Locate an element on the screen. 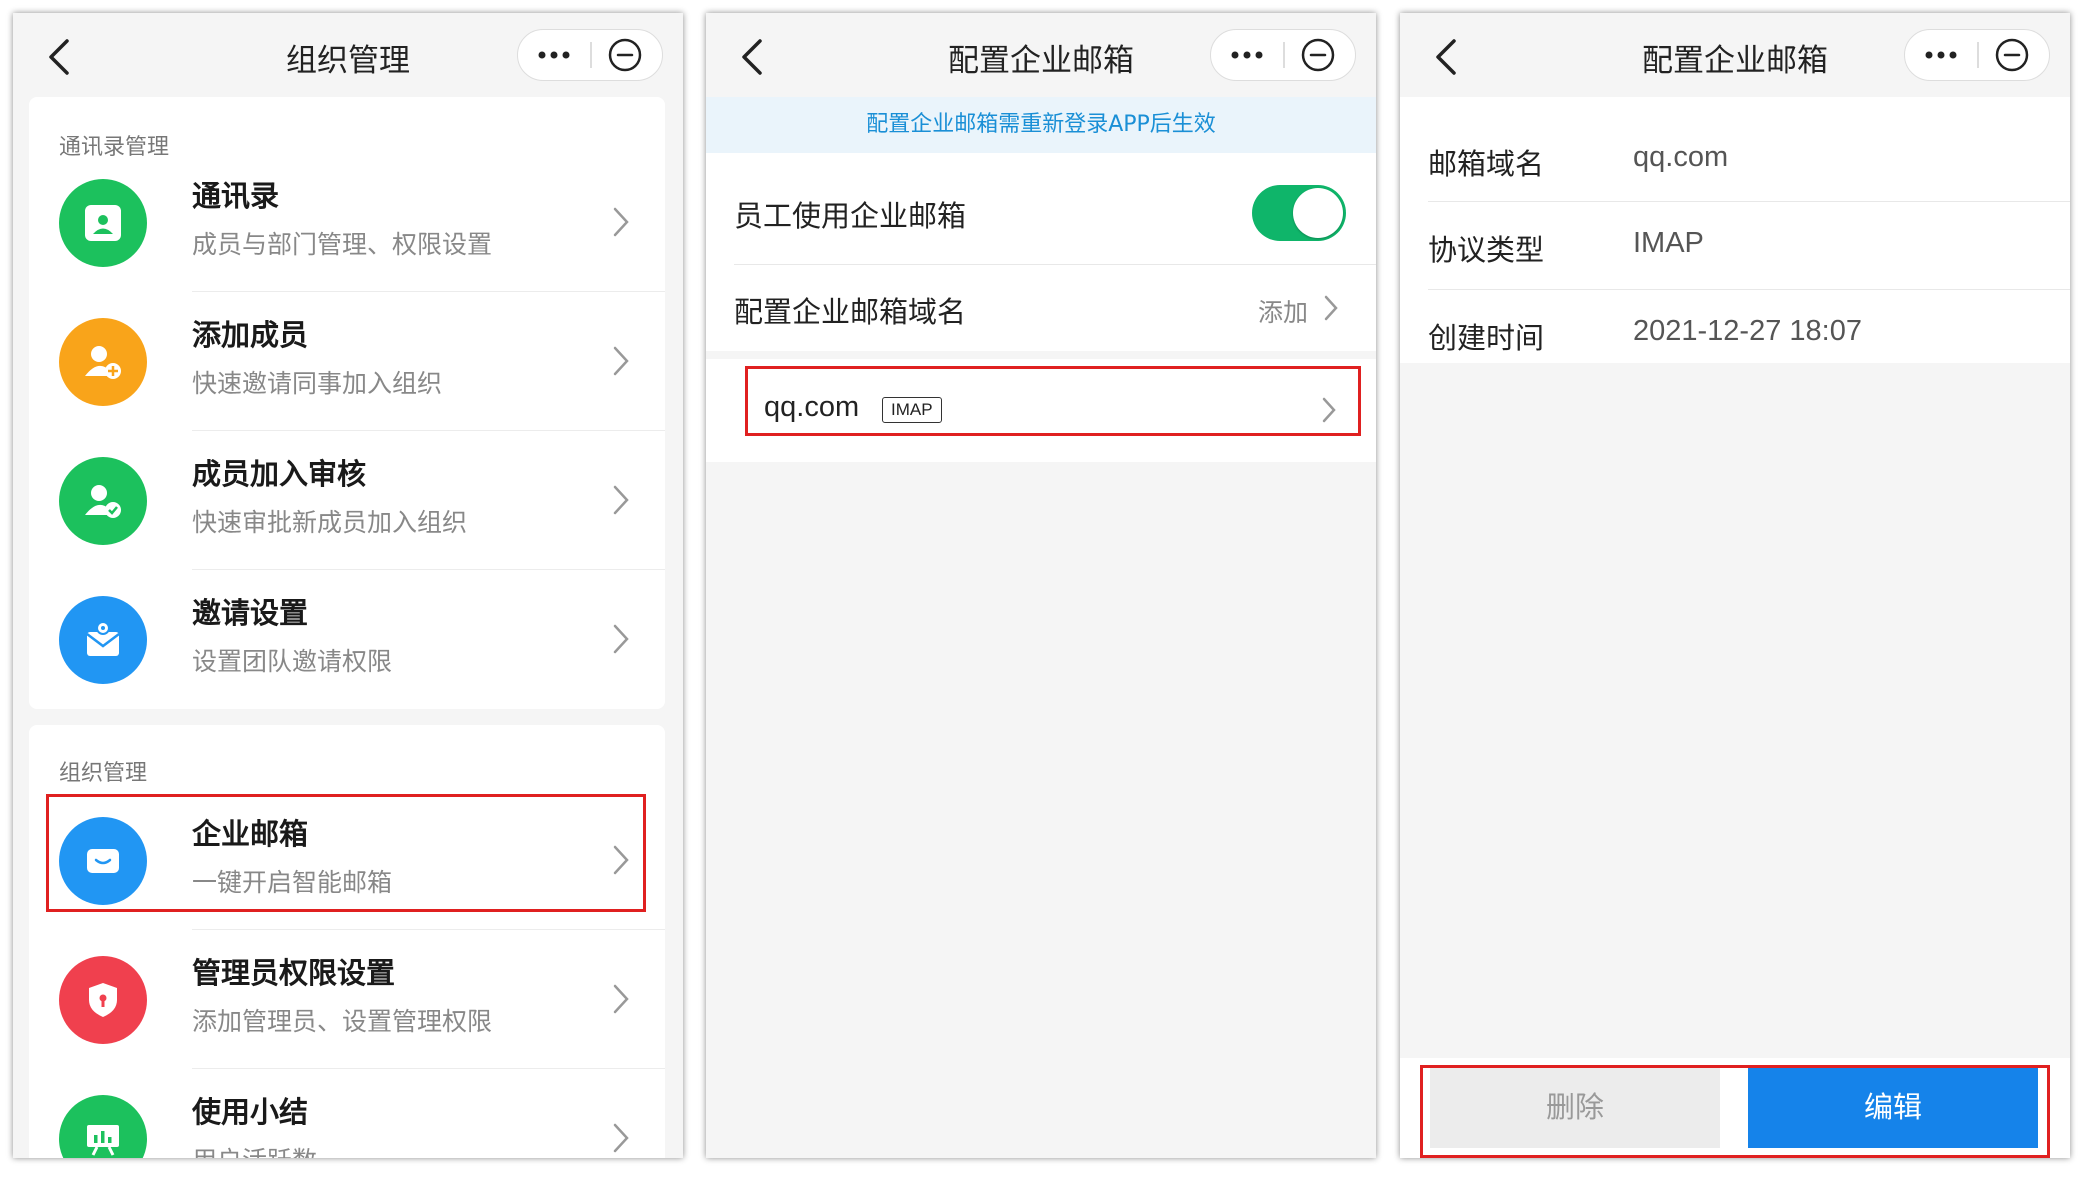 The width and height of the screenshot is (2087, 1177). menu-item-admin-permissions: 管理员权限设置 添加管理员、设置管理权限 is located at coordinates (347, 999).